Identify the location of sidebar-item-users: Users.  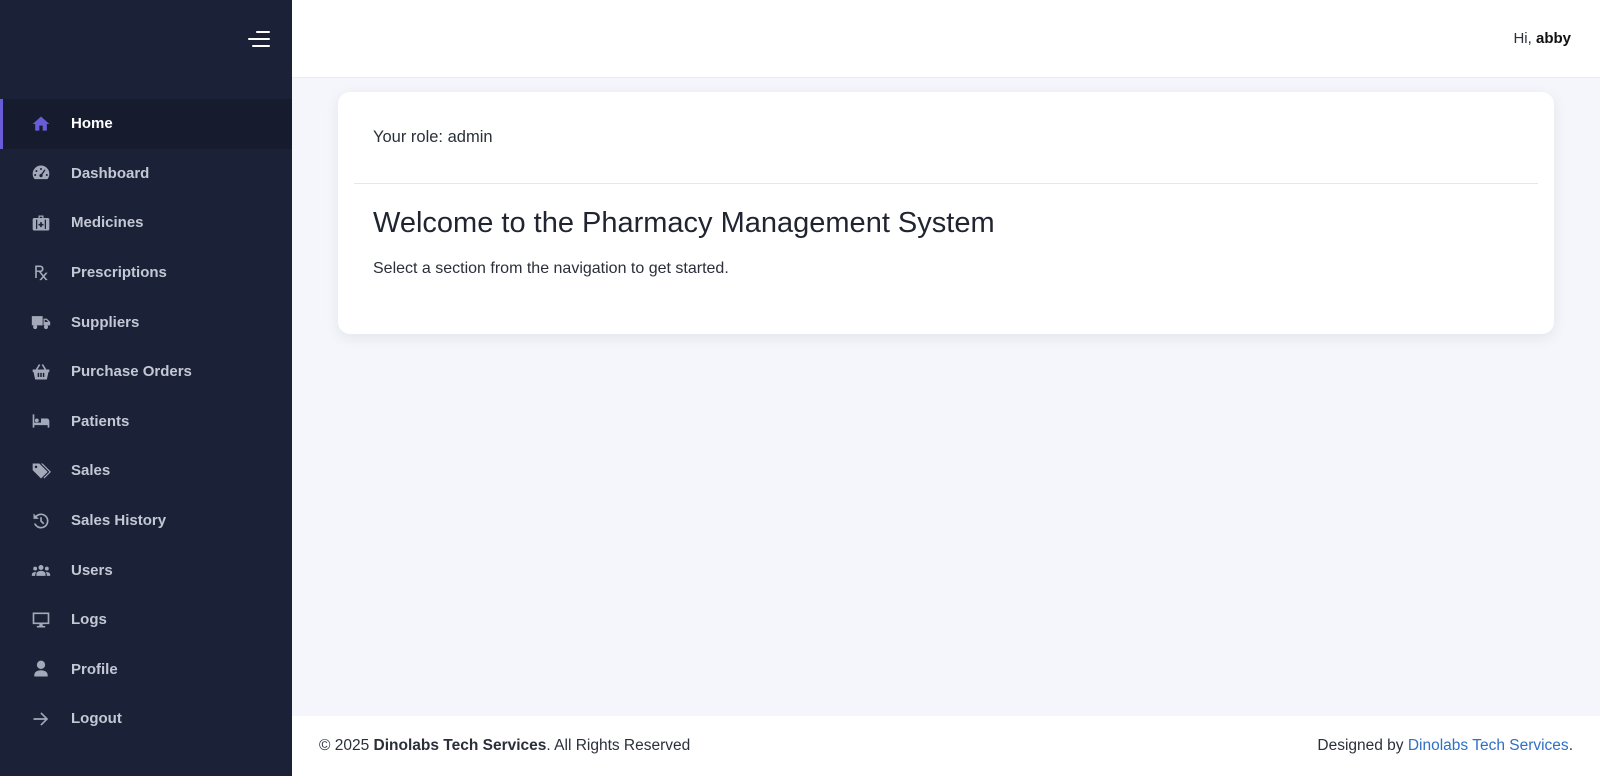
(146, 570).